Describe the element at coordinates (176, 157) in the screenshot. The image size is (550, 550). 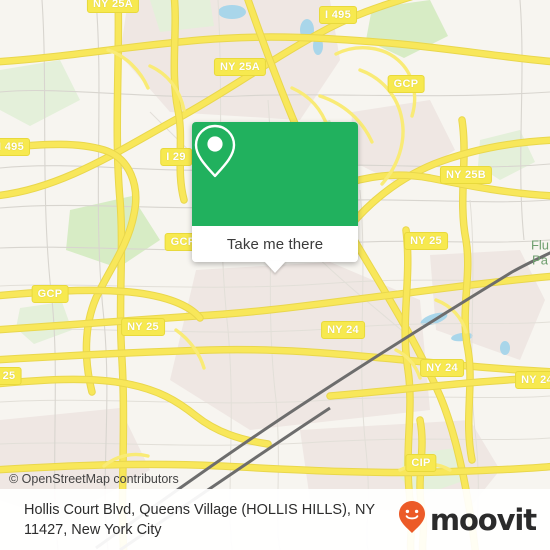
I see `road-shield: I 29` at that location.